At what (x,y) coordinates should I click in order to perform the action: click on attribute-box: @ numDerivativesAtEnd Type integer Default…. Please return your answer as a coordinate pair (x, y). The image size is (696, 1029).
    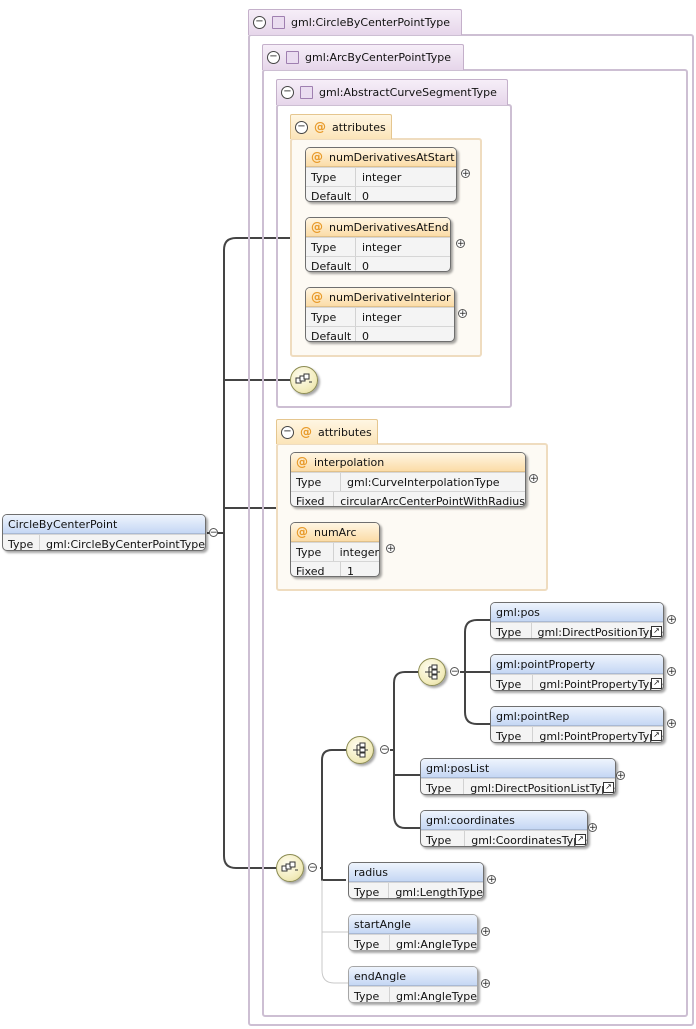
    Looking at the image, I should click on (378, 244).